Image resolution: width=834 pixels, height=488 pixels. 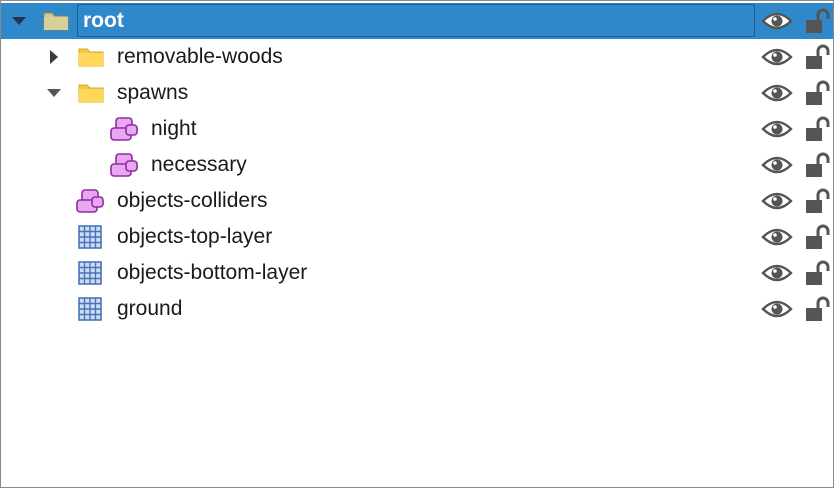 I want to click on layer-name: removable-woods, so click(x=200, y=56).